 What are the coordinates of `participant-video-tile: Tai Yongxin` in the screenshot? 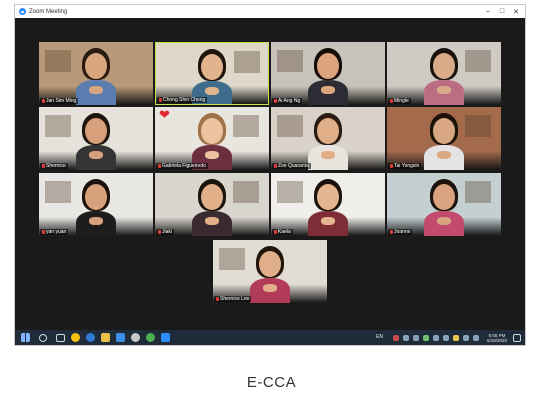 It's located at (444, 138).